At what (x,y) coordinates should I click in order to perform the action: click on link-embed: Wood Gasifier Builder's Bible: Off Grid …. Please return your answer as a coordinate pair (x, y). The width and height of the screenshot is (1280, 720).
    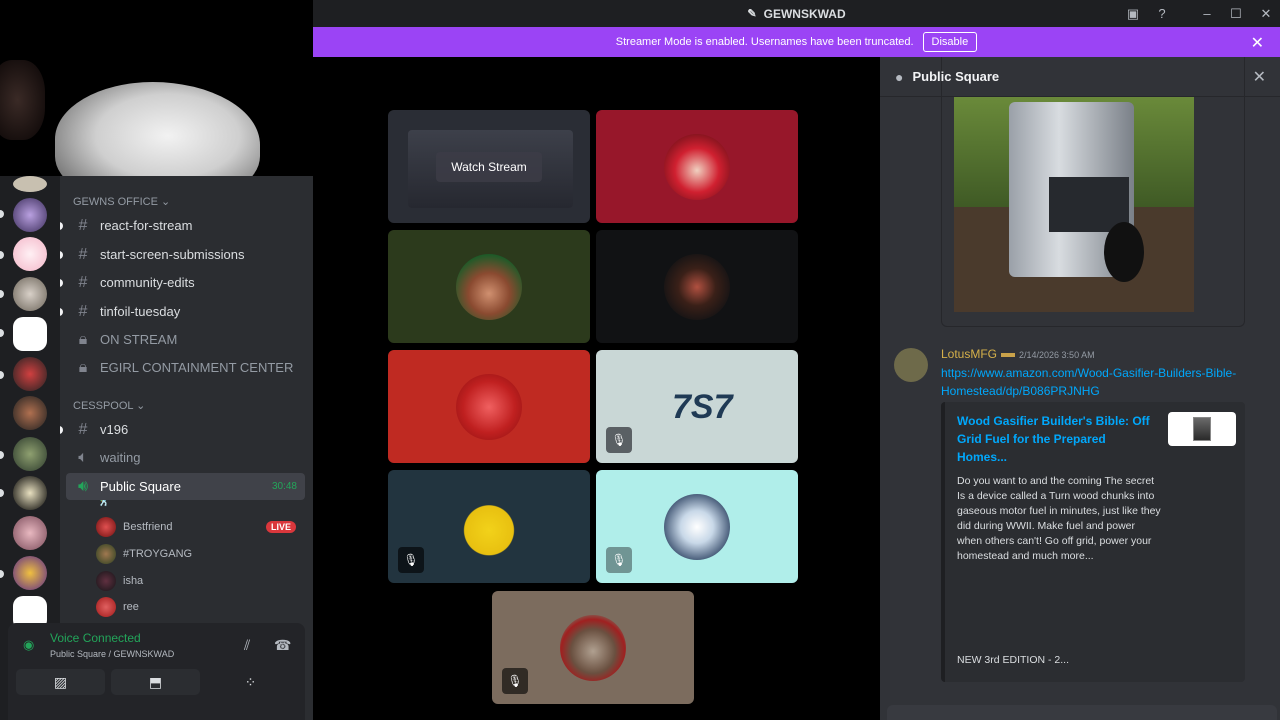
    Looking at the image, I should click on (1093, 542).